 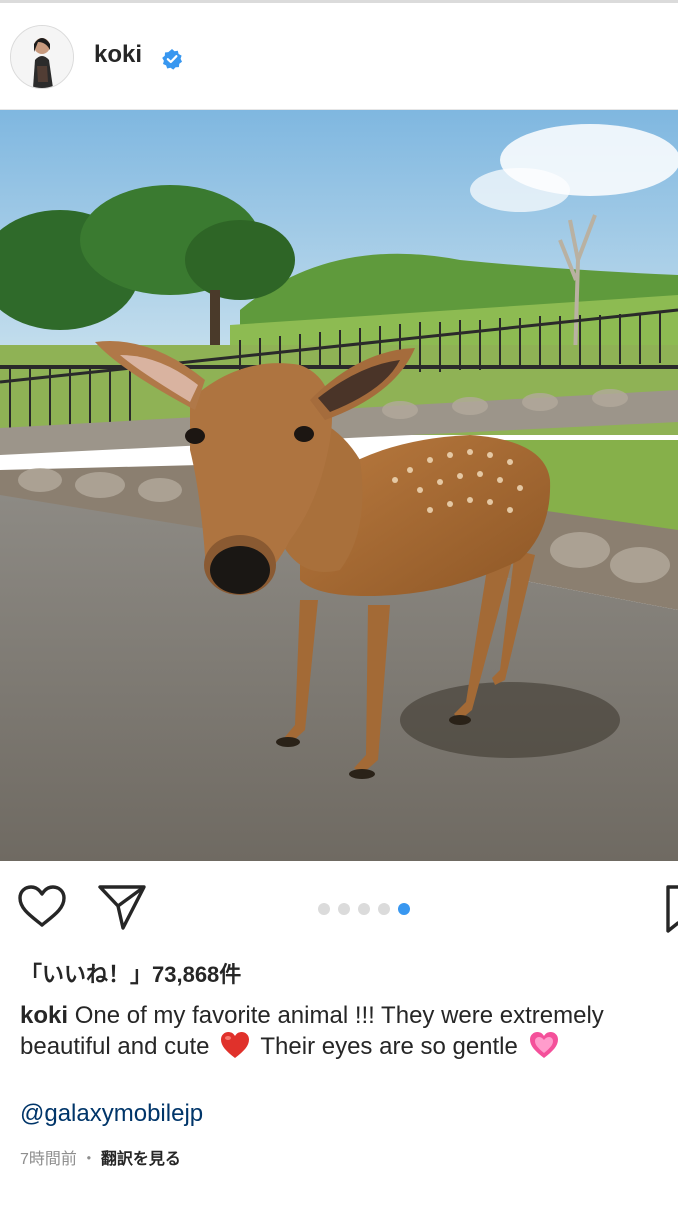 I want to click on pink-heart-emoji-icon, so click(x=544, y=1045).